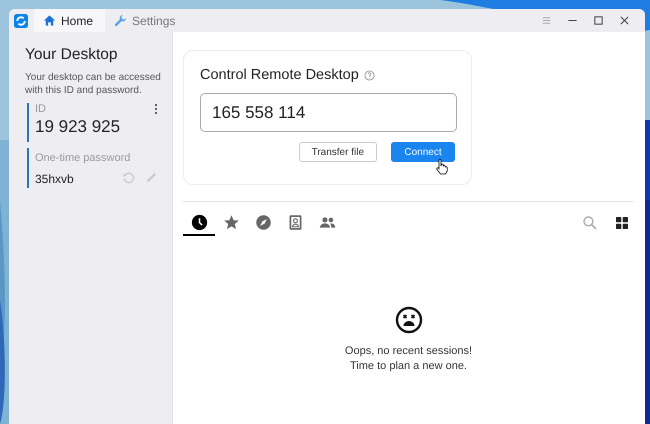  Describe the element at coordinates (49, 20) in the screenshot. I see `home-icon` at that location.